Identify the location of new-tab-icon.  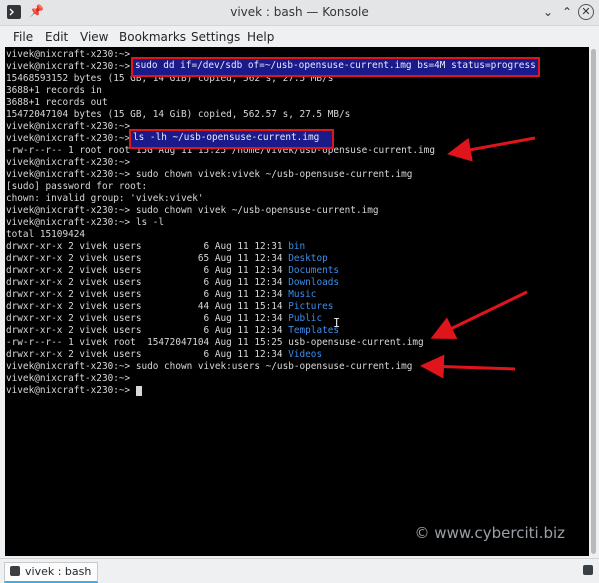
(588, 570).